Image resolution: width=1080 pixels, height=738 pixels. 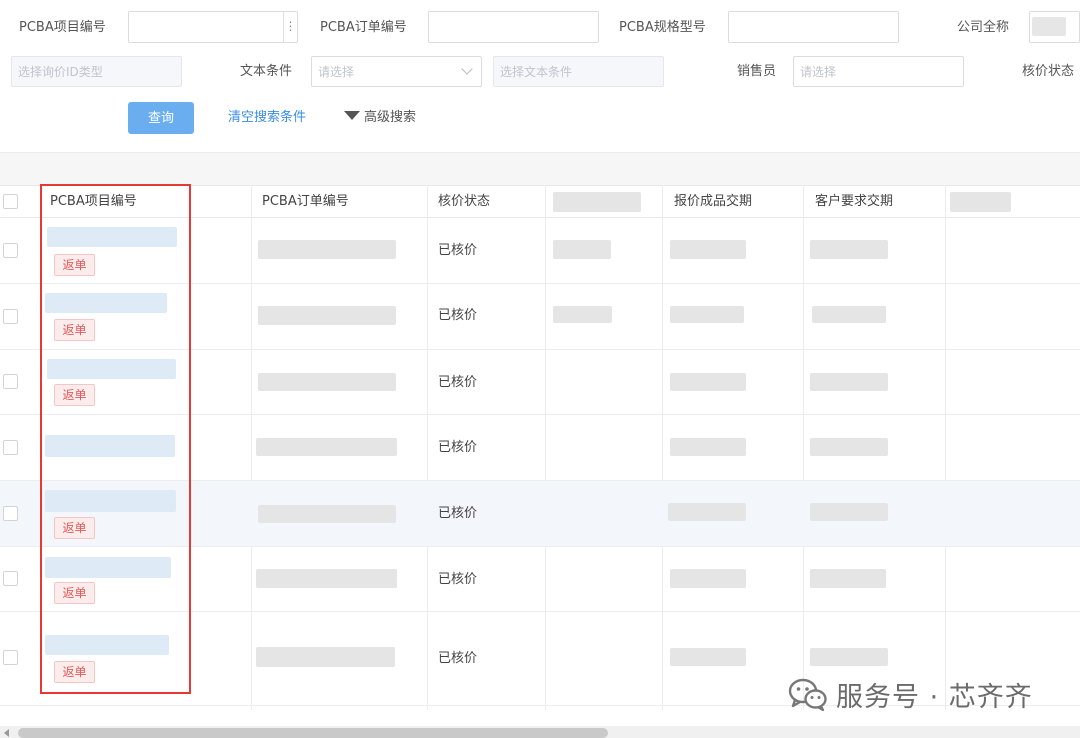 I want to click on company-input, so click(x=1054, y=27).